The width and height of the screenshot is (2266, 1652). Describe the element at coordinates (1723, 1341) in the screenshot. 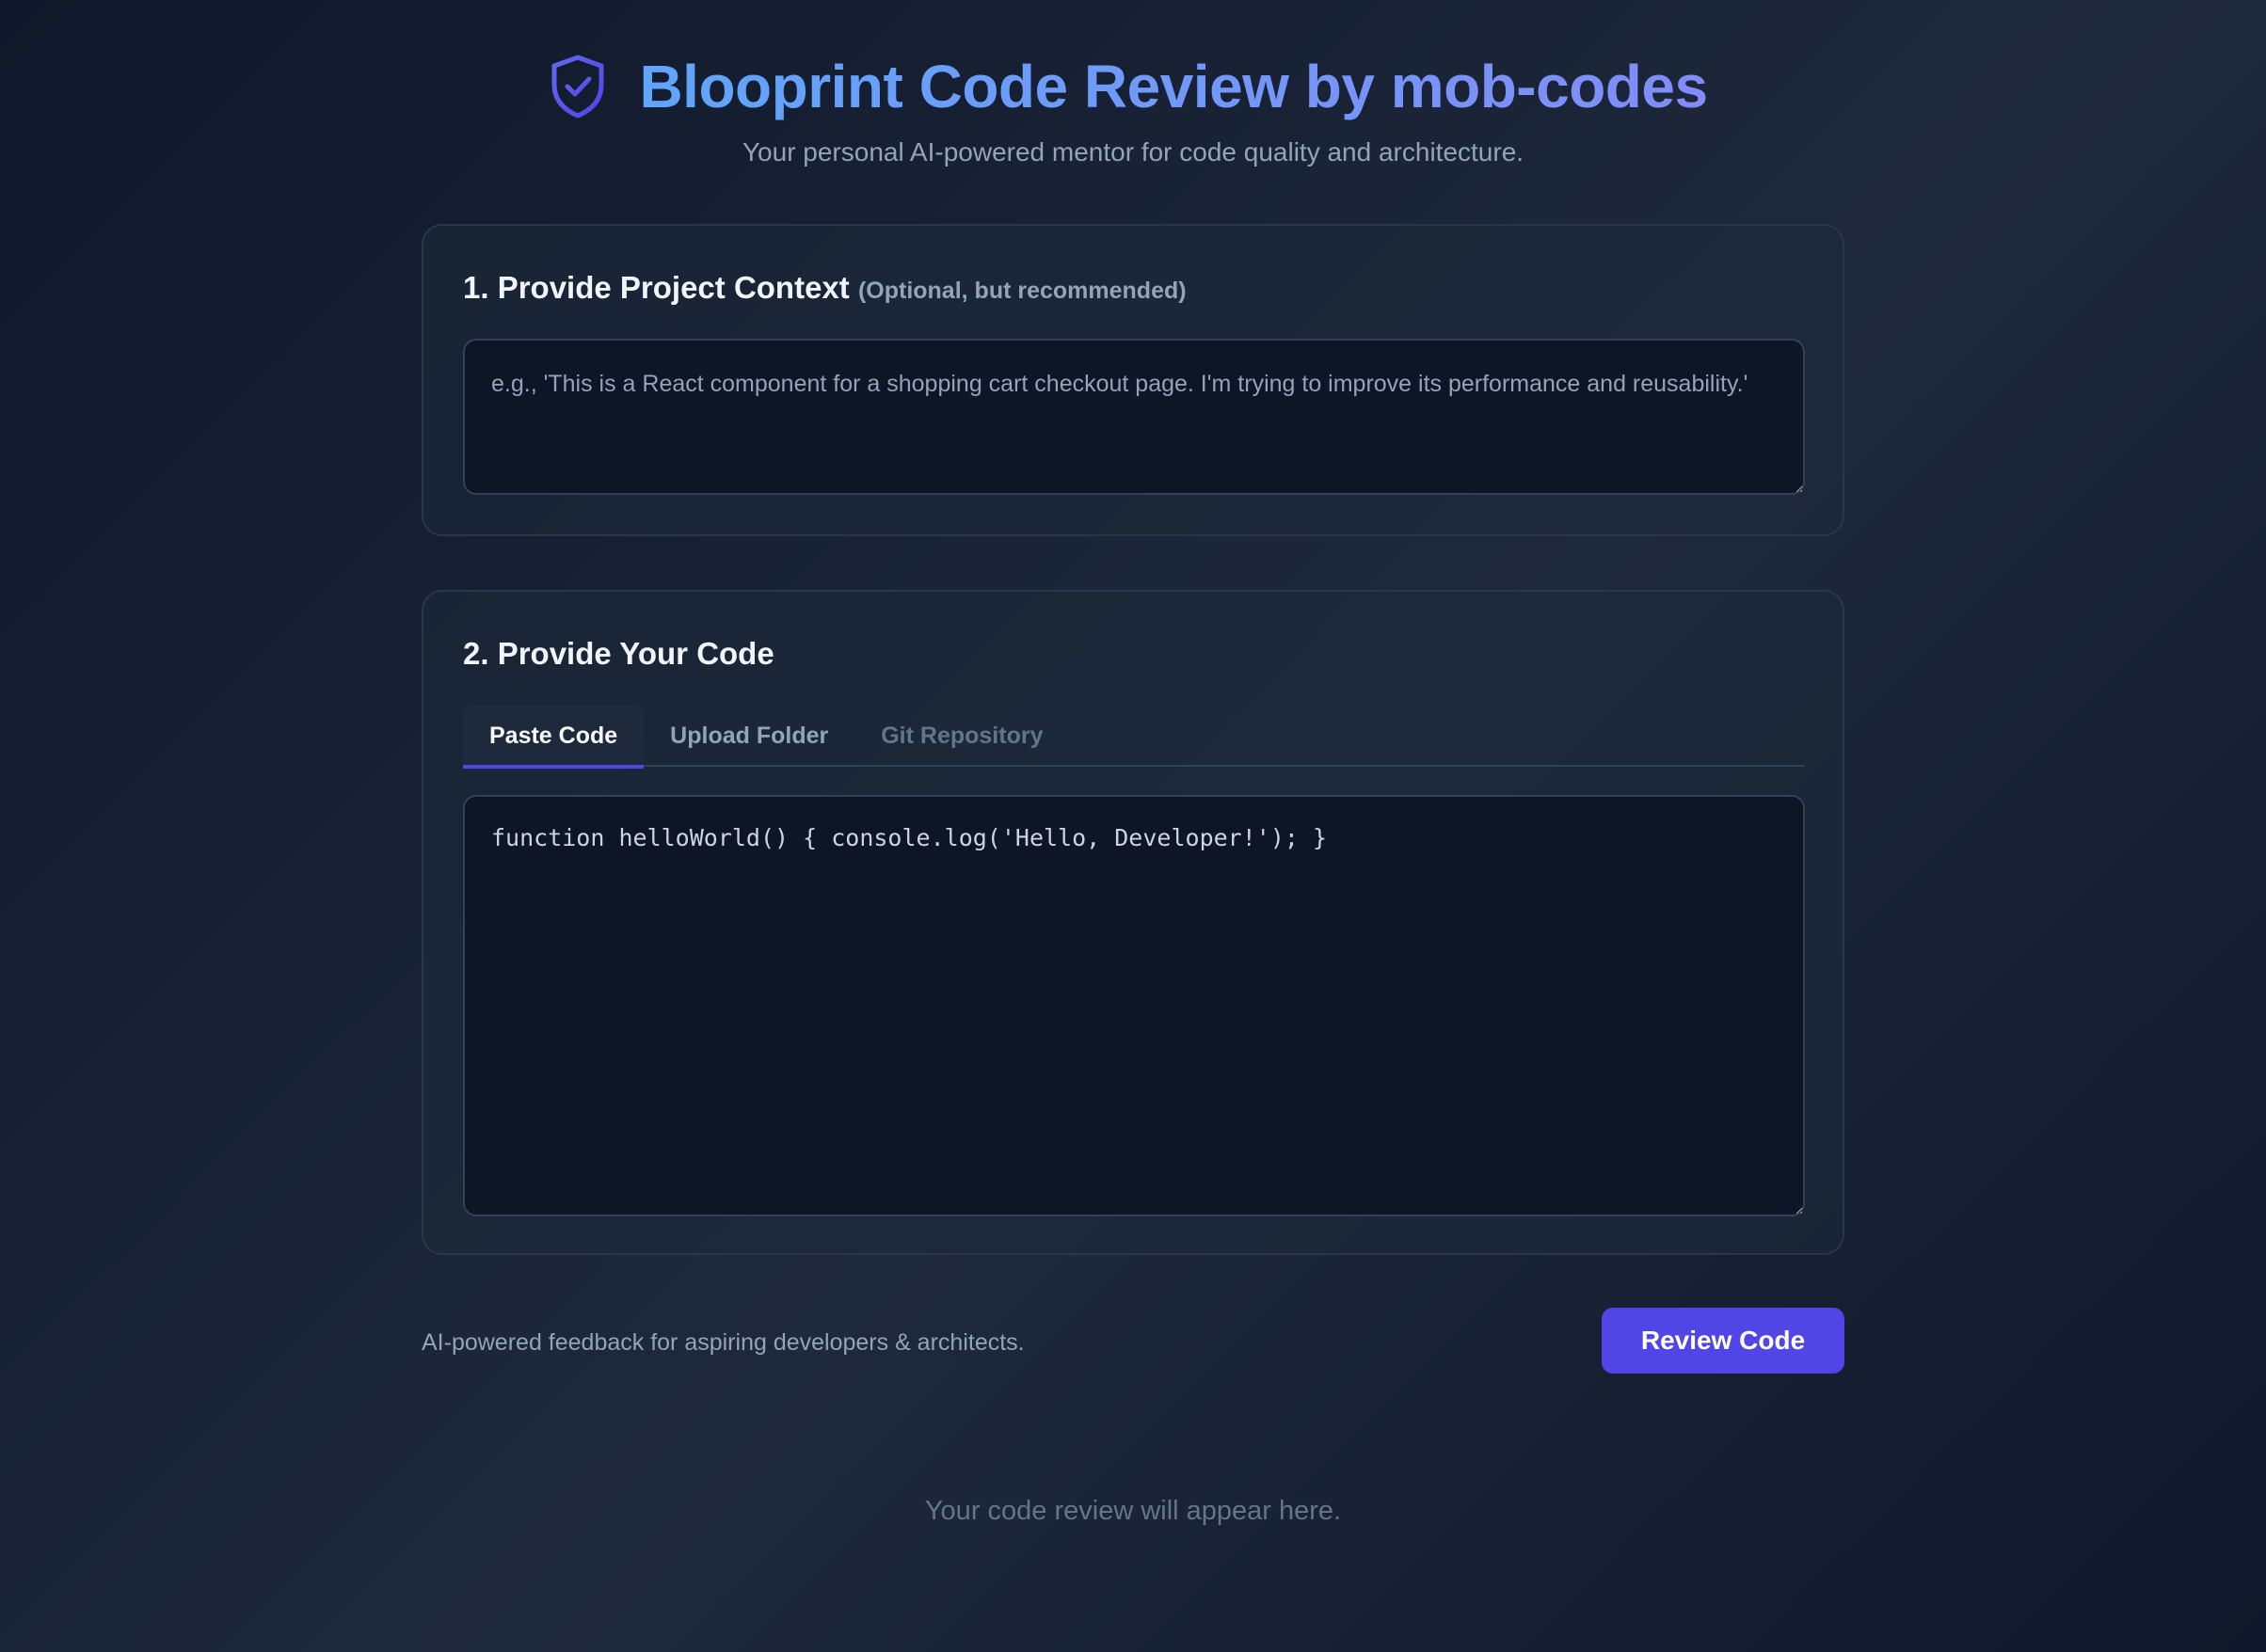

I see `review-code-button: Review Code` at that location.